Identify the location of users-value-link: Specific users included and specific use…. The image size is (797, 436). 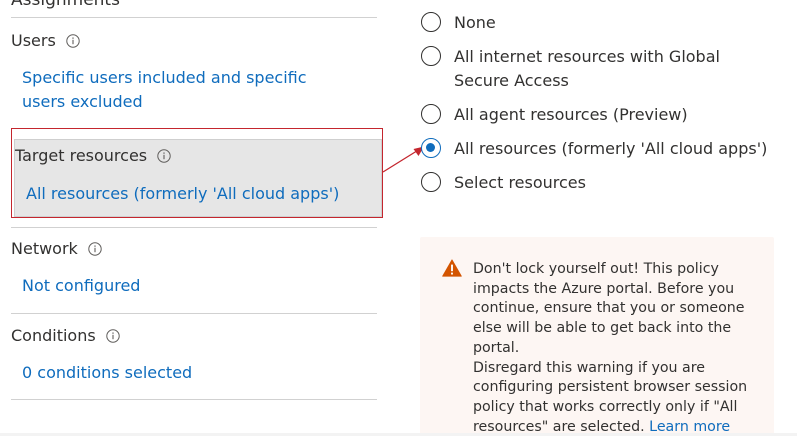
(187, 90).